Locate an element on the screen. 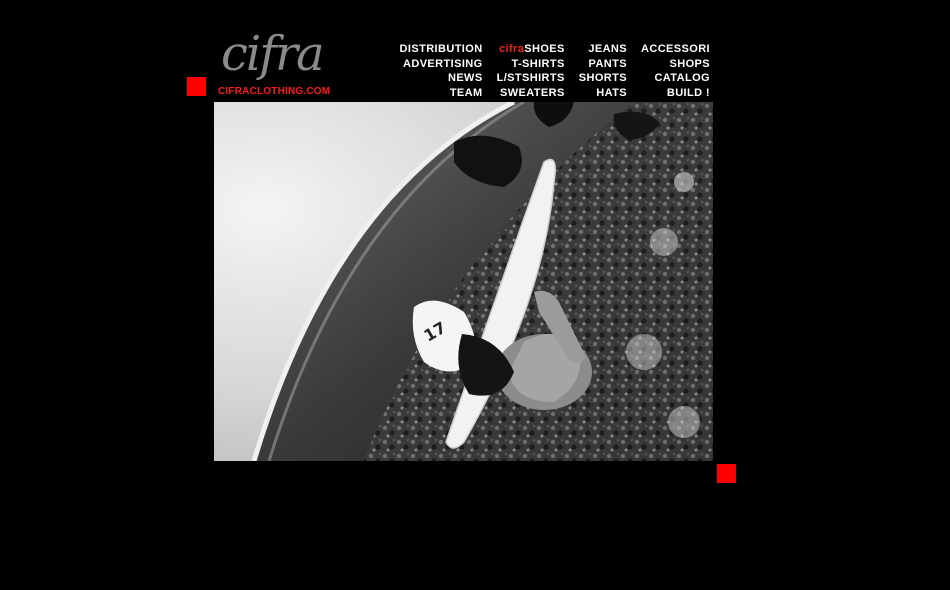 This screenshot has width=950, height=590. nav-link-label: SHOPS is located at coordinates (689, 63).